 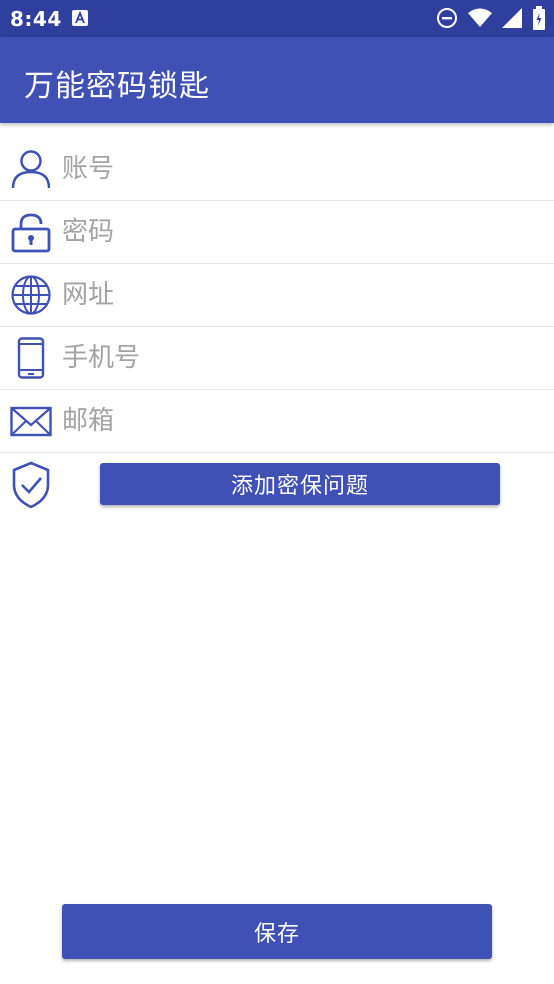 What do you see at coordinates (447, 18) in the screenshot?
I see `do-not-disturb-icon` at bounding box center [447, 18].